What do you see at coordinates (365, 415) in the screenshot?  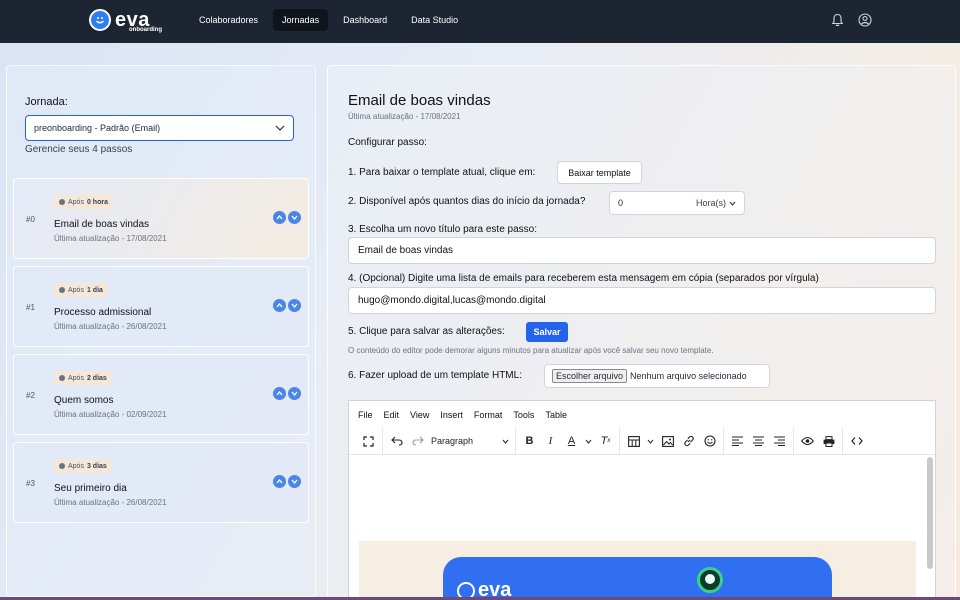 I see `menu-file: File` at bounding box center [365, 415].